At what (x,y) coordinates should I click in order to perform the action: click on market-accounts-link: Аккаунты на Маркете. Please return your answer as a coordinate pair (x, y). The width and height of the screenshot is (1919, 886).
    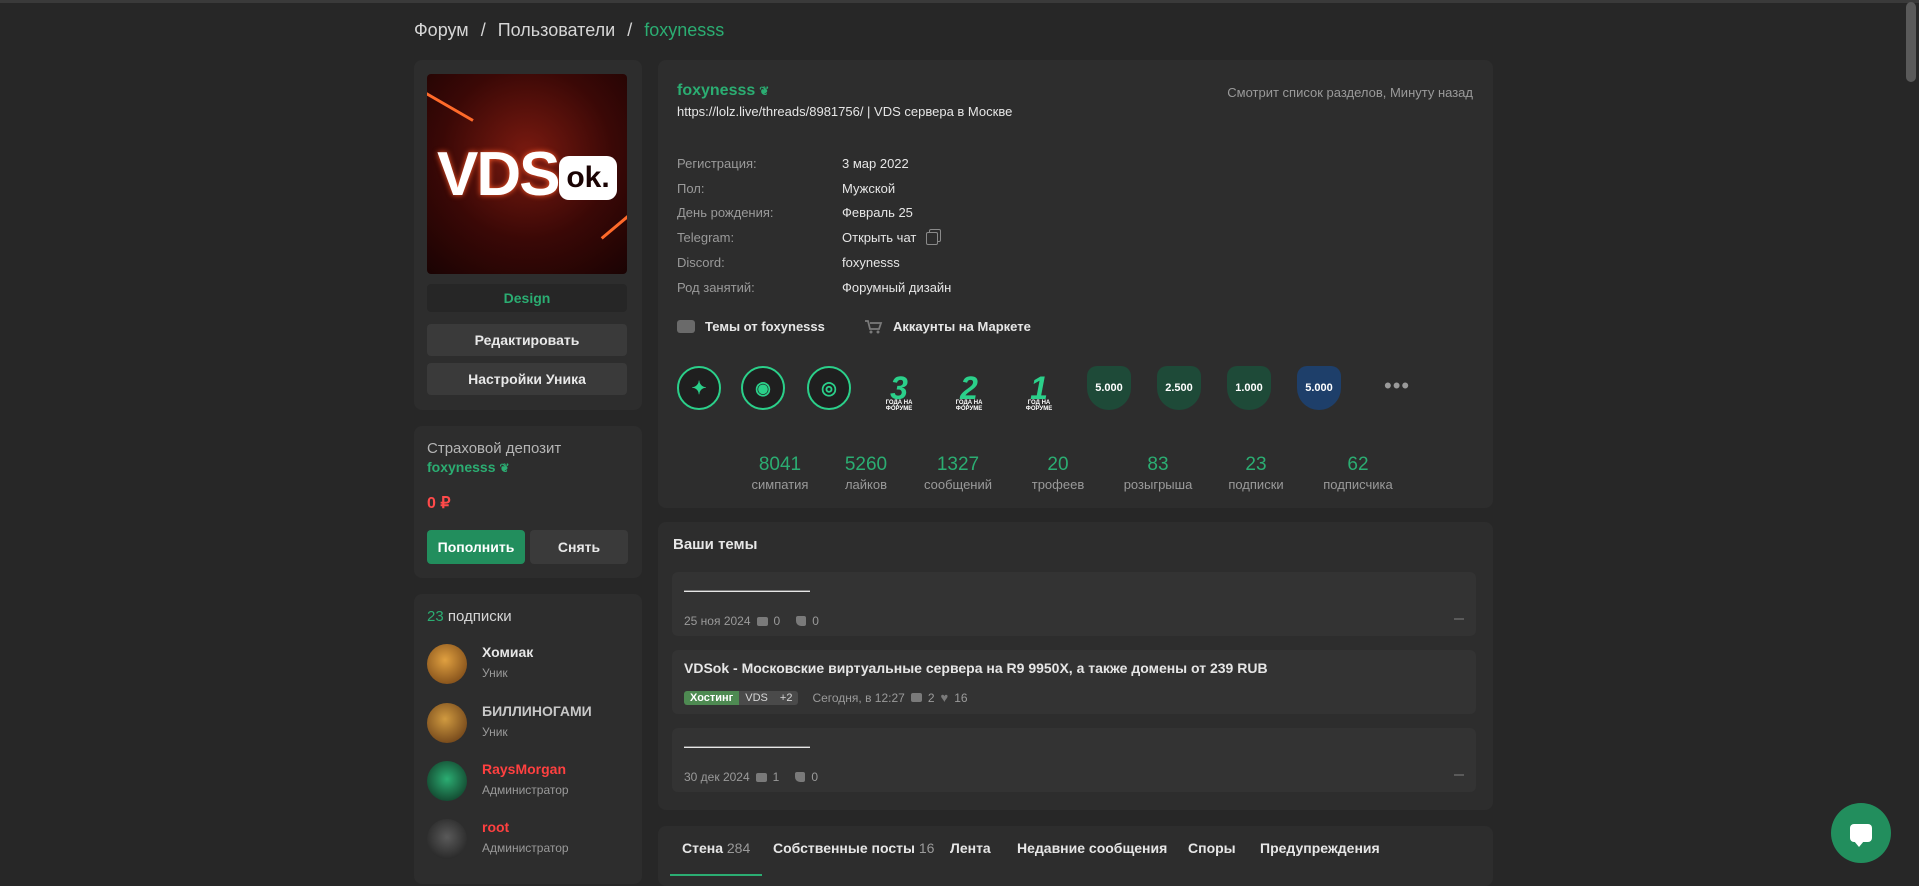
    Looking at the image, I should click on (948, 326).